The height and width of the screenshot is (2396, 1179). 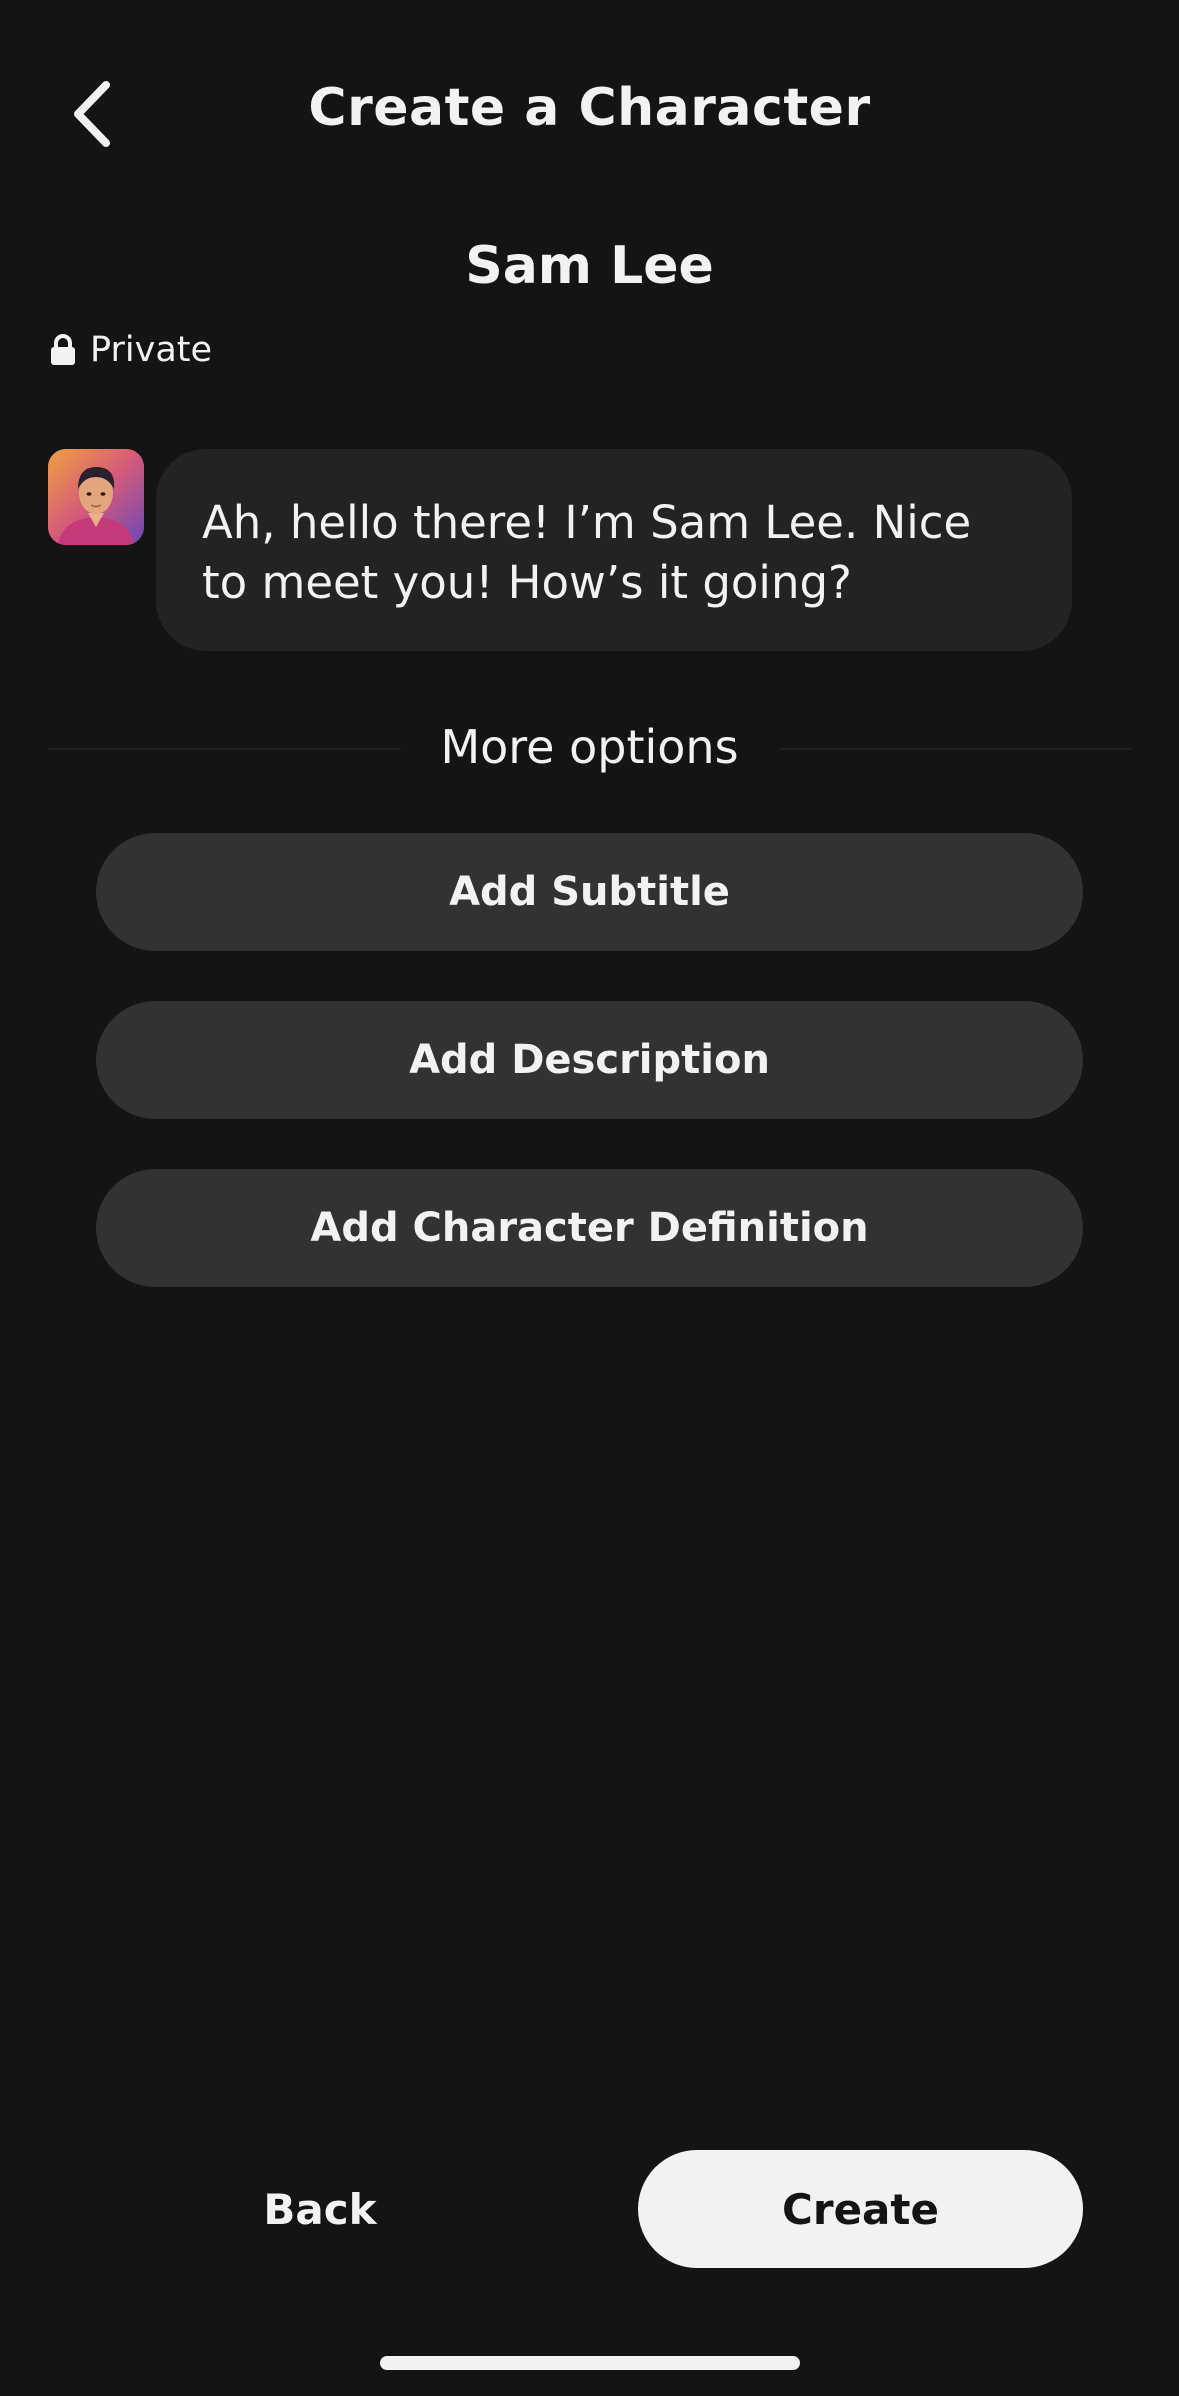 I want to click on more-options-divider: More options, so click(x=589, y=750).